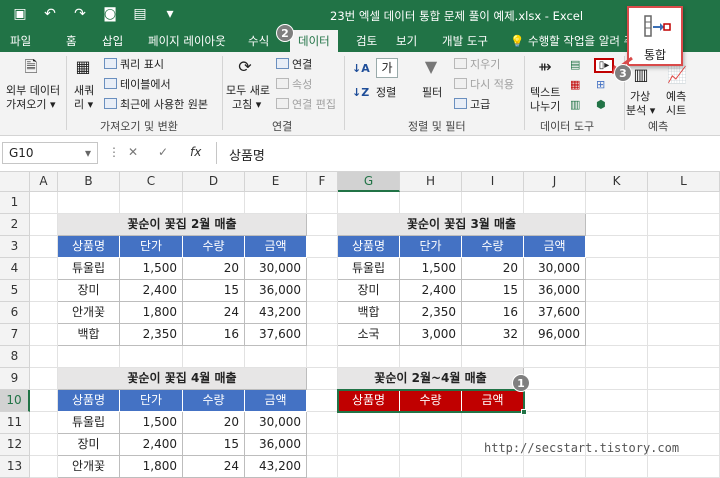 Image resolution: width=720 pixels, height=478 pixels. I want to click on product-name-cell: 튜울립, so click(89, 269).